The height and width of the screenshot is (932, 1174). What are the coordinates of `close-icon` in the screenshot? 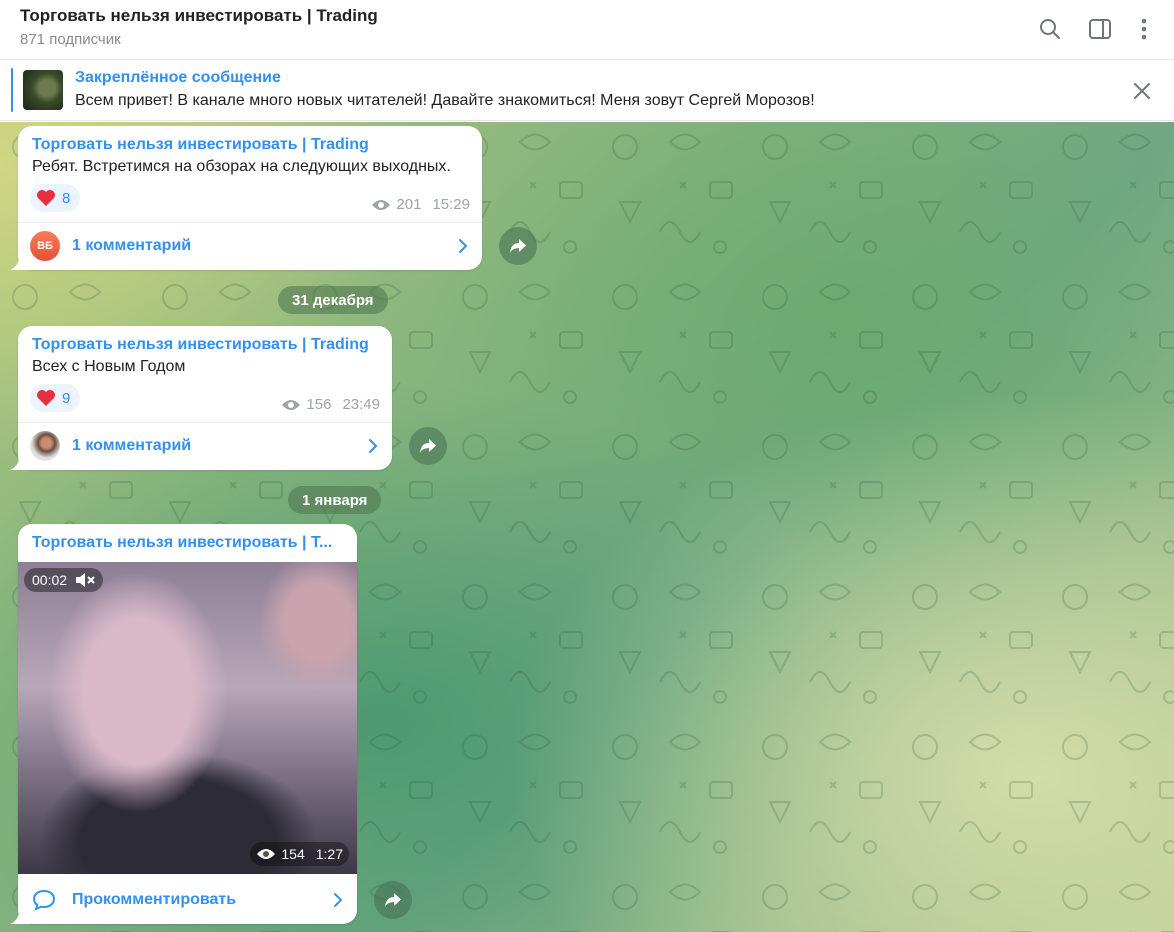 It's located at (1142, 91).